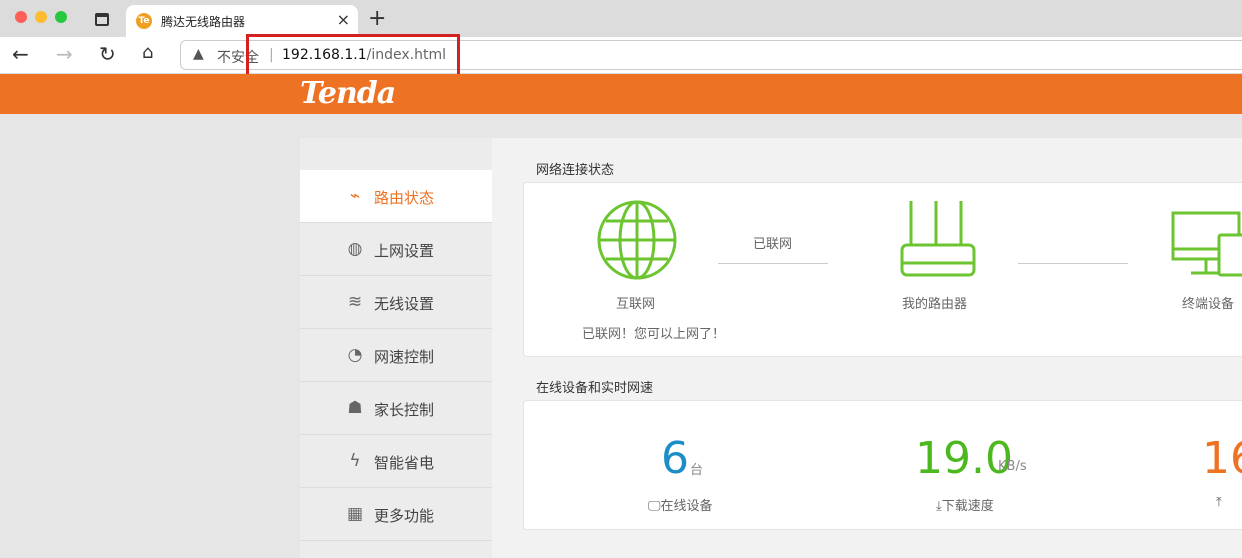 The height and width of the screenshot is (558, 1242). I want to click on speedometer-icon: ◔, so click(355, 355).